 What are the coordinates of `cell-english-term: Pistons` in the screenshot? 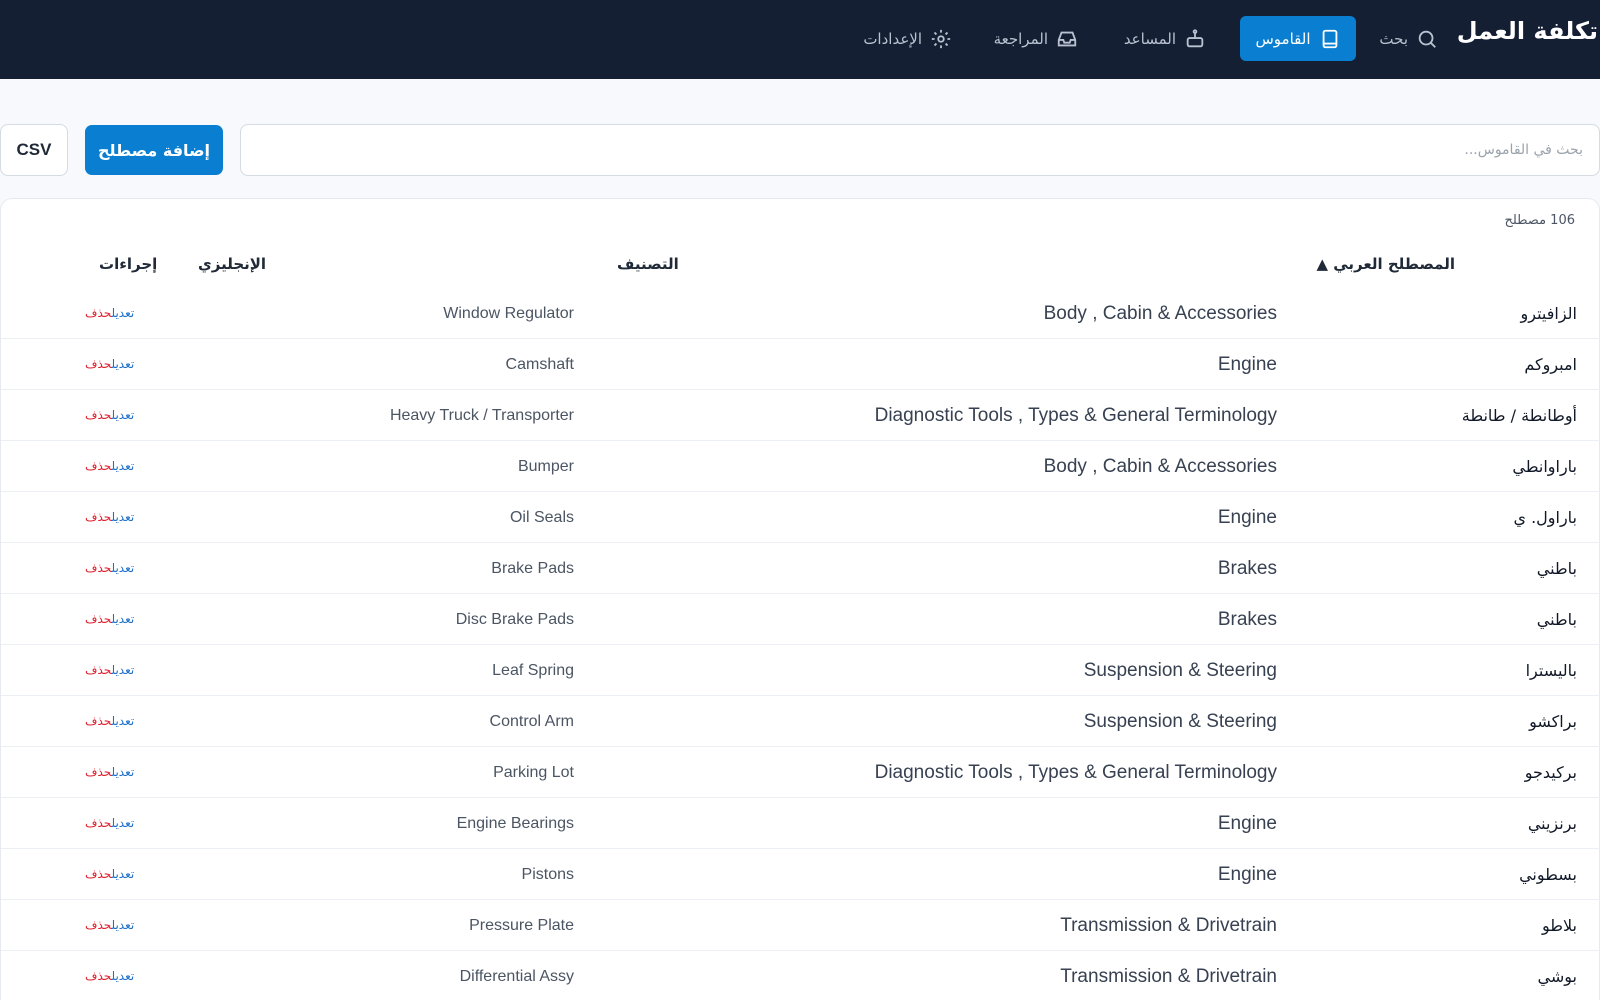 It's located at (547, 874).